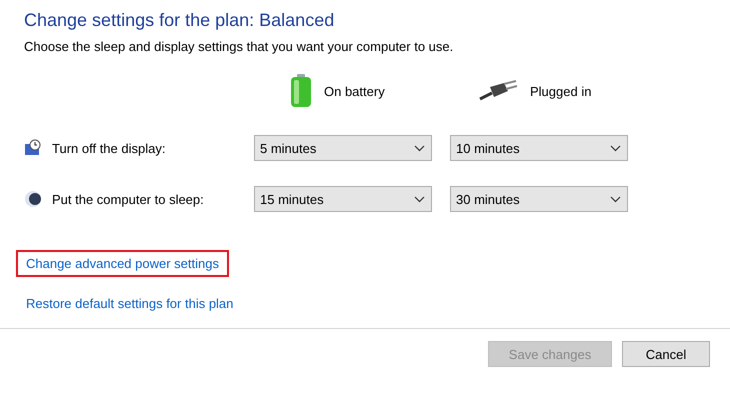  Describe the element at coordinates (33, 199) in the screenshot. I see `moon-icon` at that location.